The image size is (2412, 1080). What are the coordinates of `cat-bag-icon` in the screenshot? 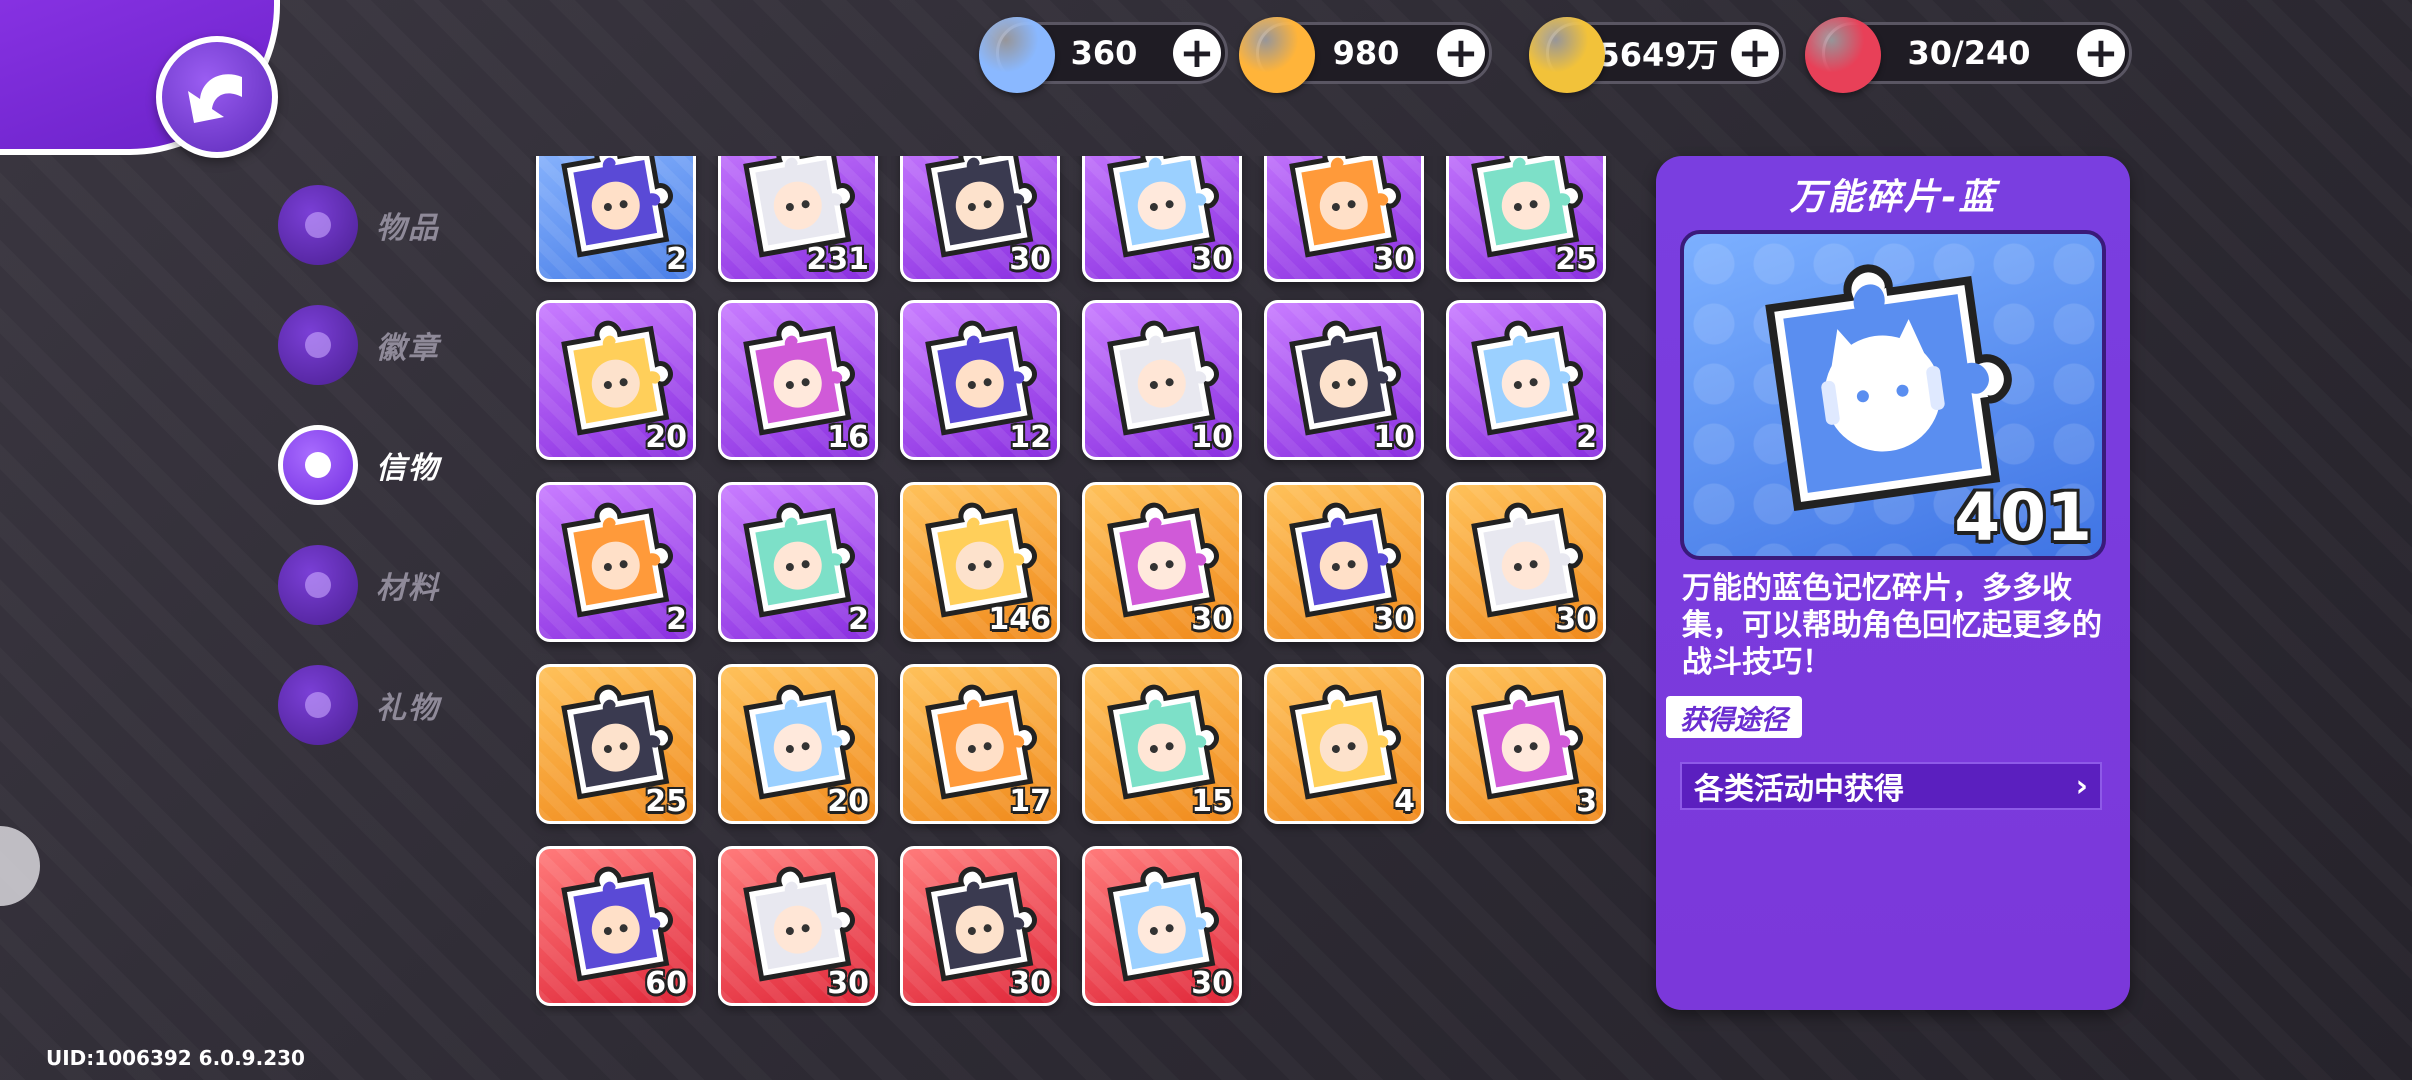 It's located at (318, 225).